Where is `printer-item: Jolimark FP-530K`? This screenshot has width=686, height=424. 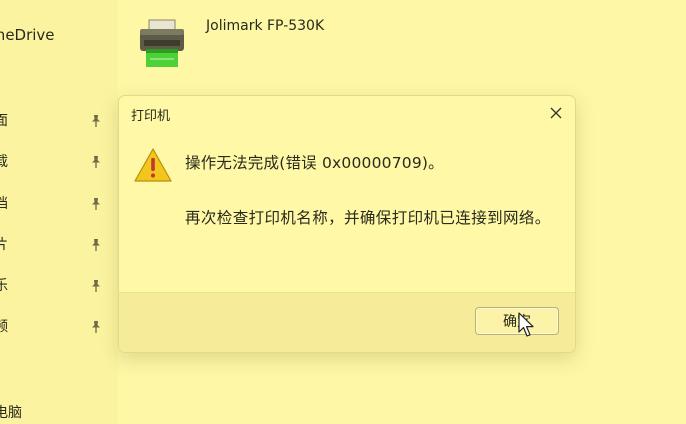
printer-item: Jolimark FP-530K is located at coordinates (266, 44).